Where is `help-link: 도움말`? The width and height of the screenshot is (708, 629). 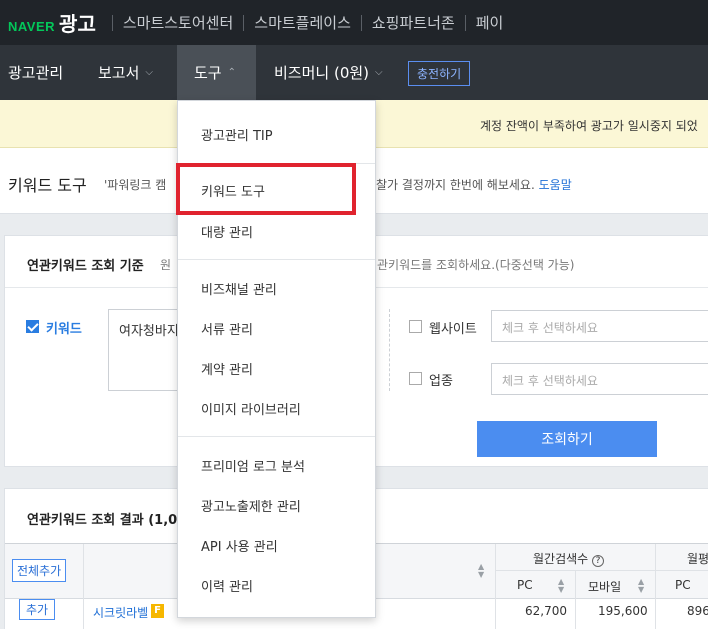 help-link: 도움말 is located at coordinates (555, 185).